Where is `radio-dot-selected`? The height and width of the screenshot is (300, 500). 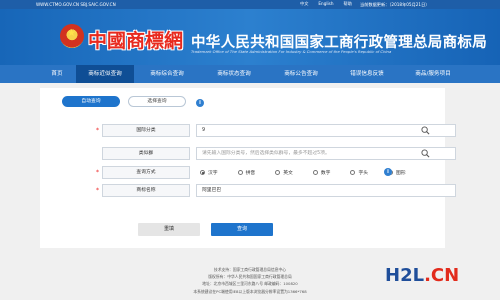 radio-dot-selected is located at coordinates (202, 172).